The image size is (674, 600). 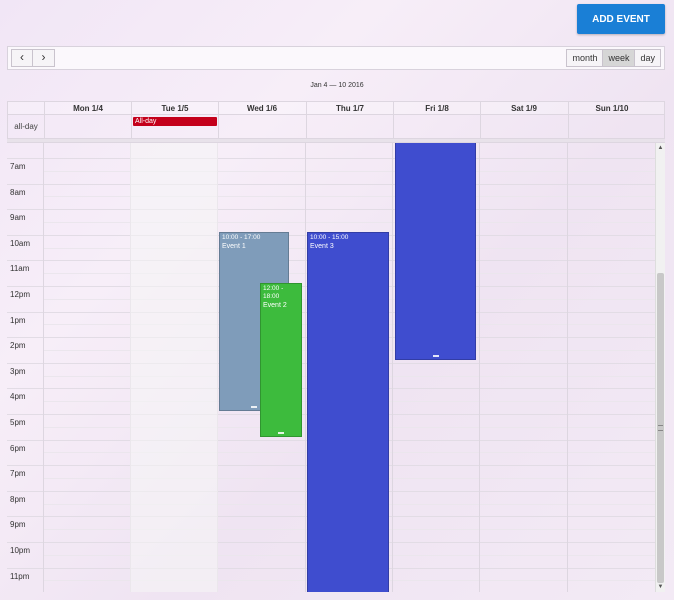 What do you see at coordinates (87, 109) in the screenshot?
I see `day-header-mon: Mon 1/4` at bounding box center [87, 109].